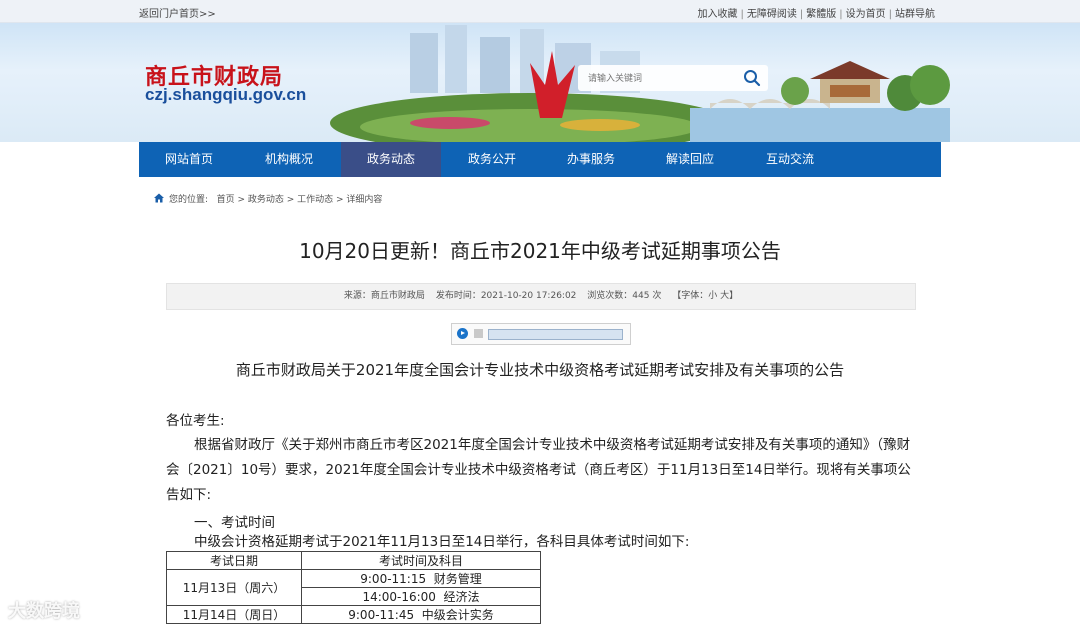 The width and height of the screenshot is (1080, 631). I want to click on article-title: 10月20日更新！商丘市2021年中级考试延期事项公告, so click(540, 251).